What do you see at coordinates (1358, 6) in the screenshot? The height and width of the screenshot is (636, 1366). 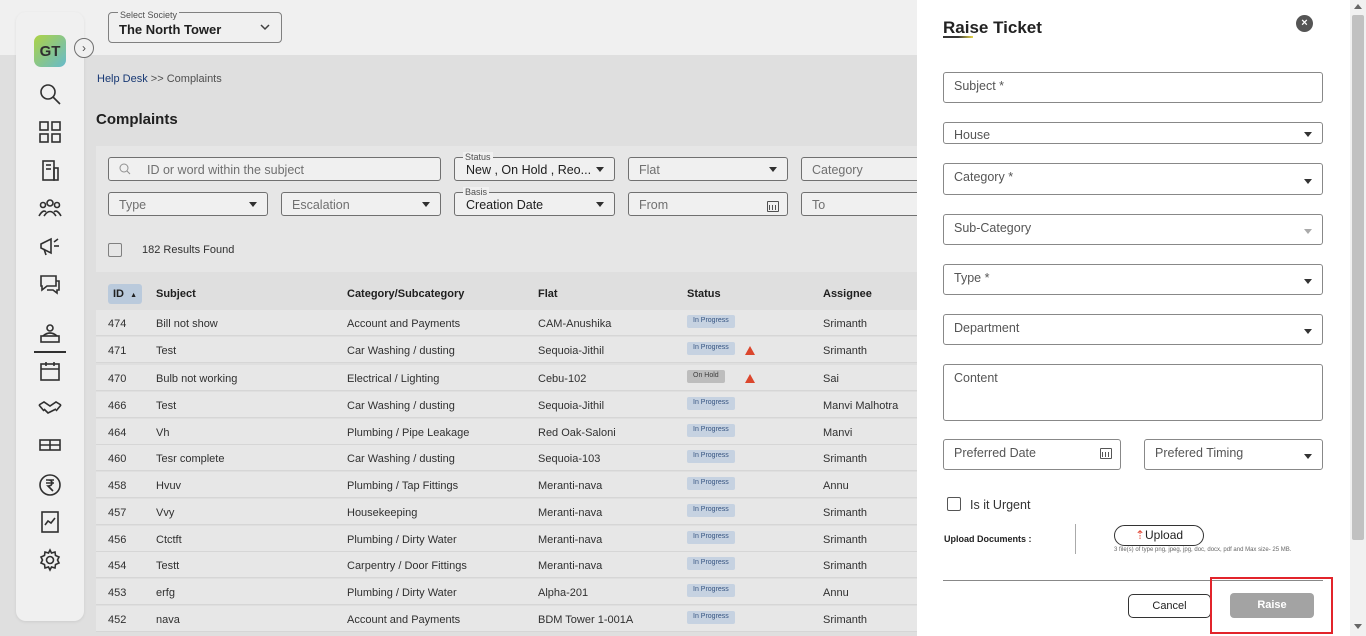 I see `scroll-up-icon` at bounding box center [1358, 6].